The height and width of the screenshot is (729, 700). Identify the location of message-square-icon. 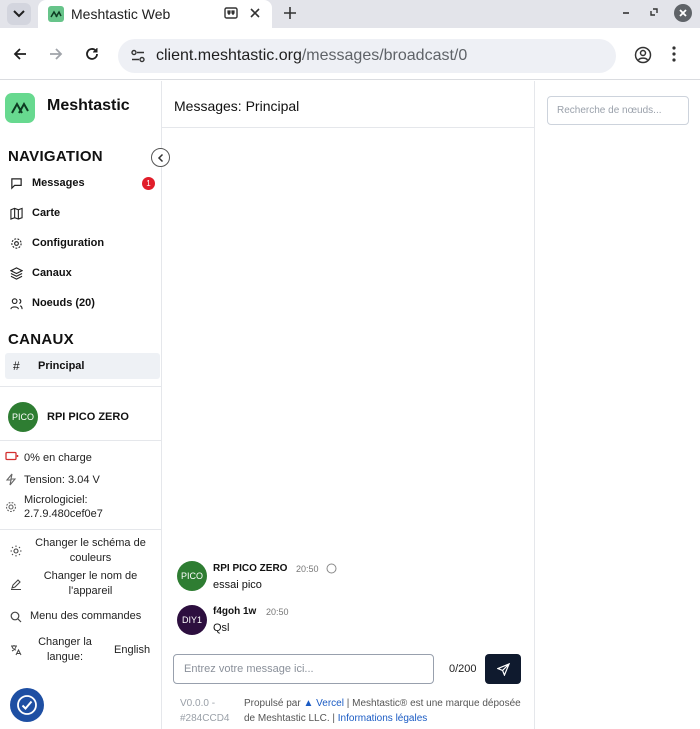
(16, 183).